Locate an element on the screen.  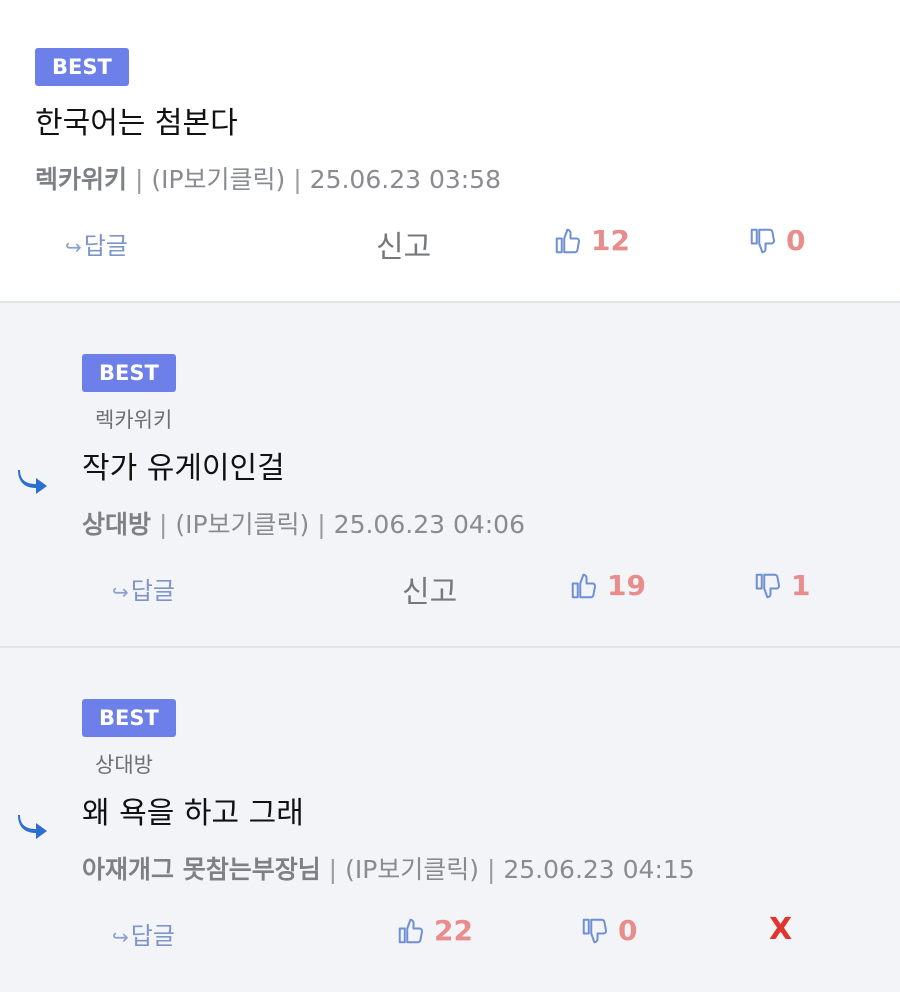
like-count: 19 is located at coordinates (626, 585).